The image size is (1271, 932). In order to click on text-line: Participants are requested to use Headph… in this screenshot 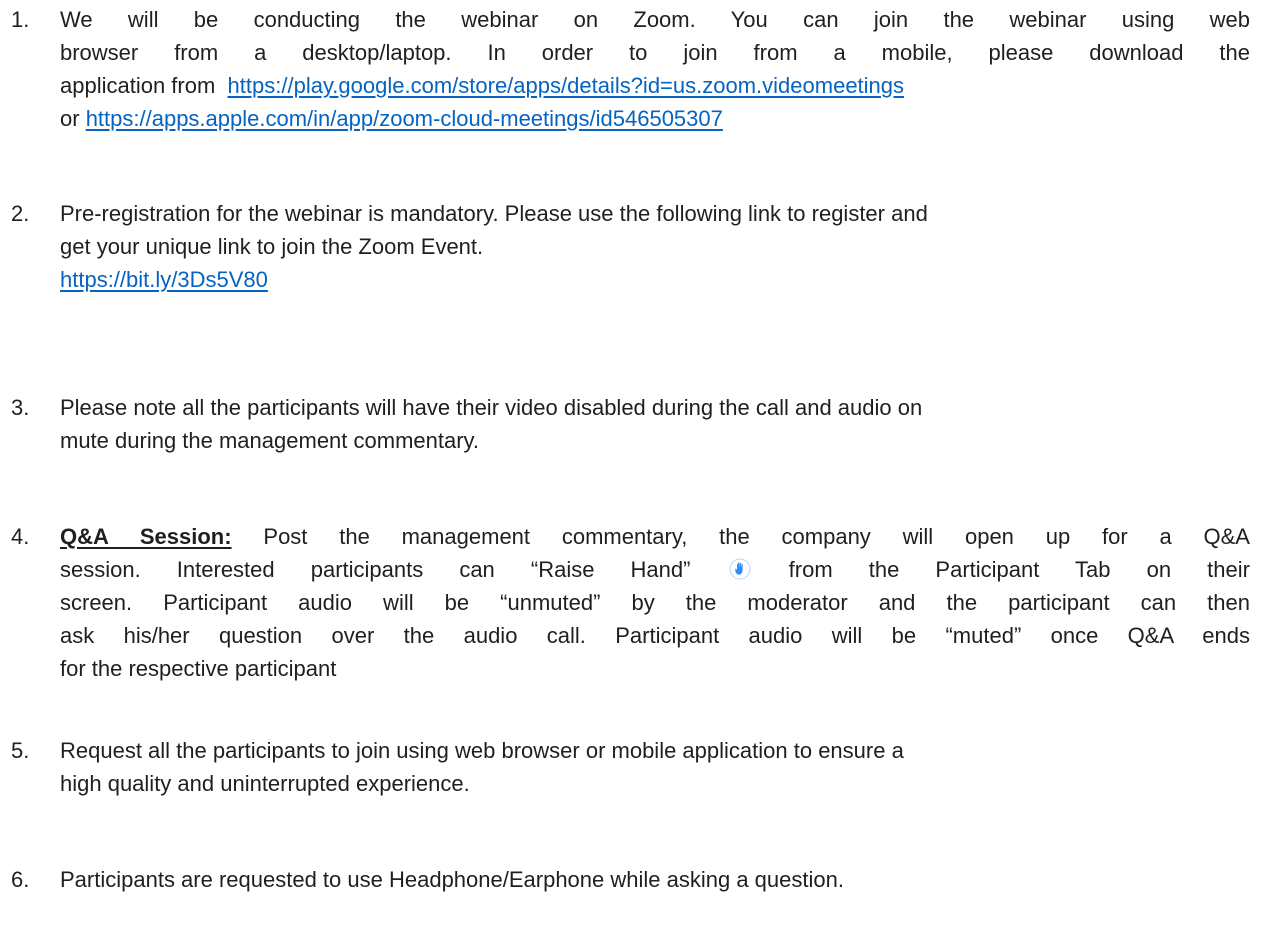, I will do `click(452, 879)`.